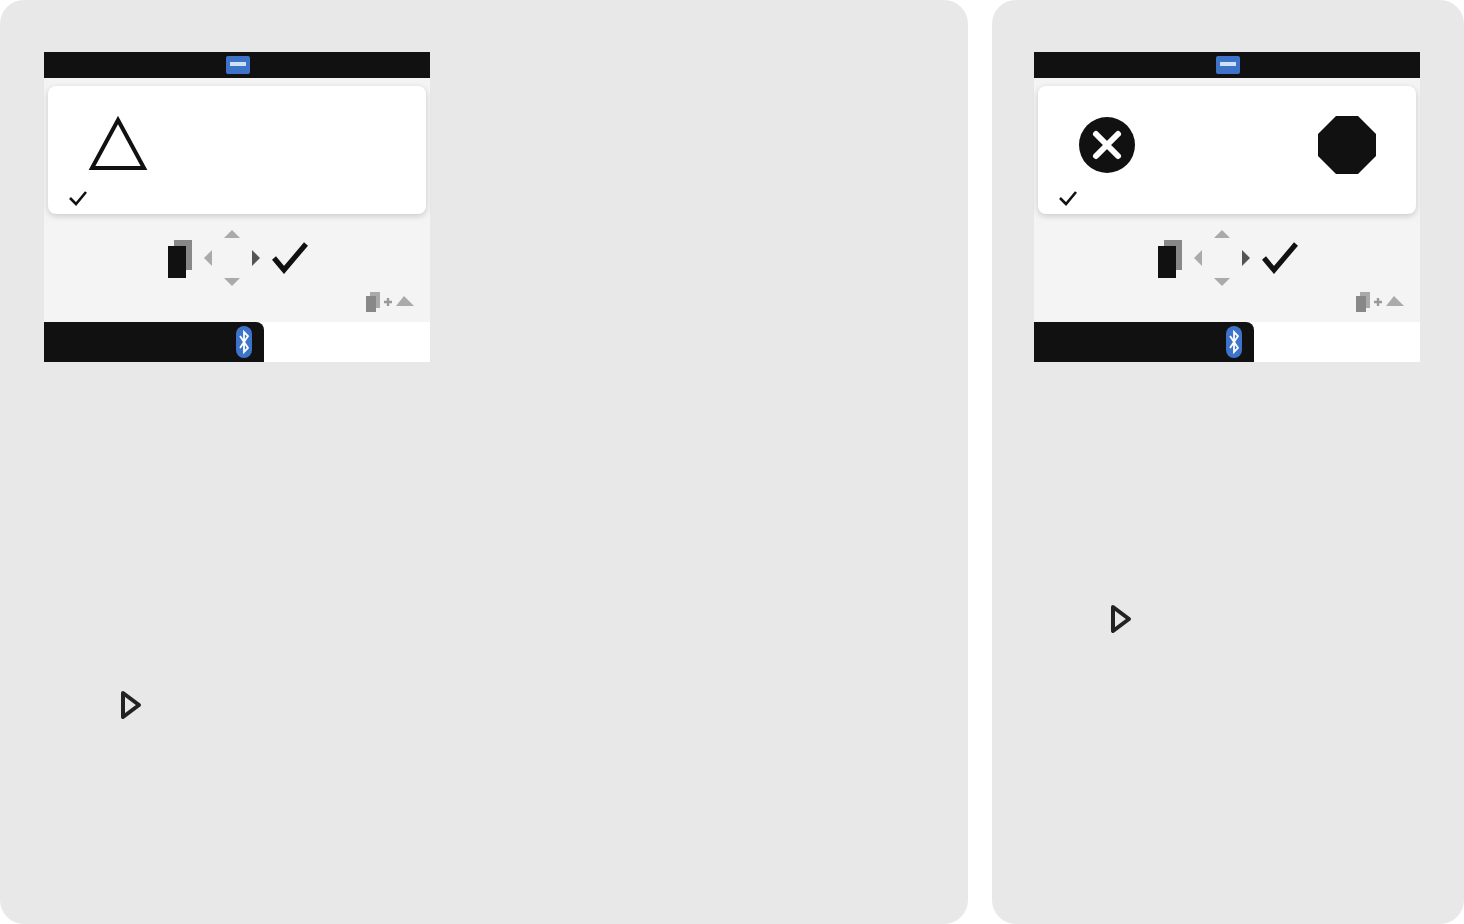 The height and width of the screenshot is (924, 1464). I want to click on error-icon, so click(1107, 145).